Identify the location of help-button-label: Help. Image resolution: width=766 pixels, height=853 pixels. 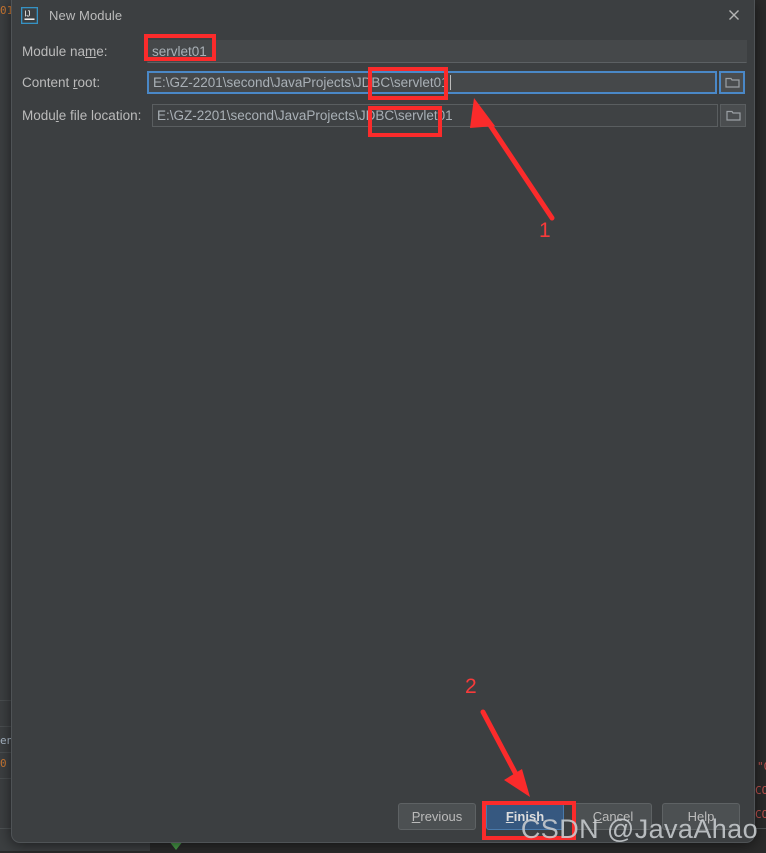
(701, 816).